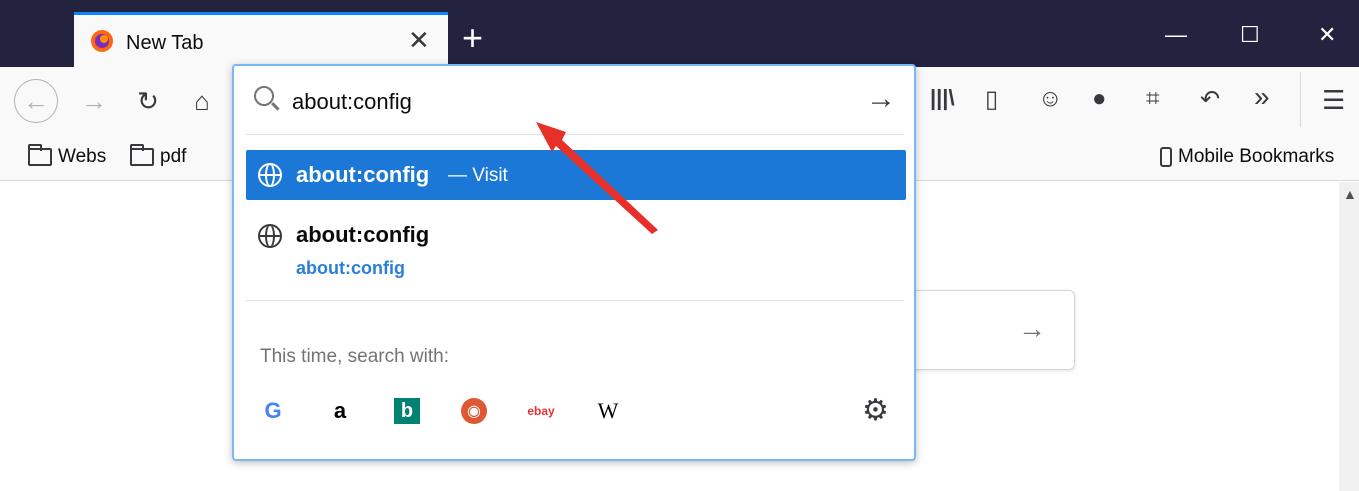 The width and height of the screenshot is (1359, 491). What do you see at coordinates (679, 33) in the screenshot?
I see `title-bar: New Tab ✕ + — ☐ ✕` at bounding box center [679, 33].